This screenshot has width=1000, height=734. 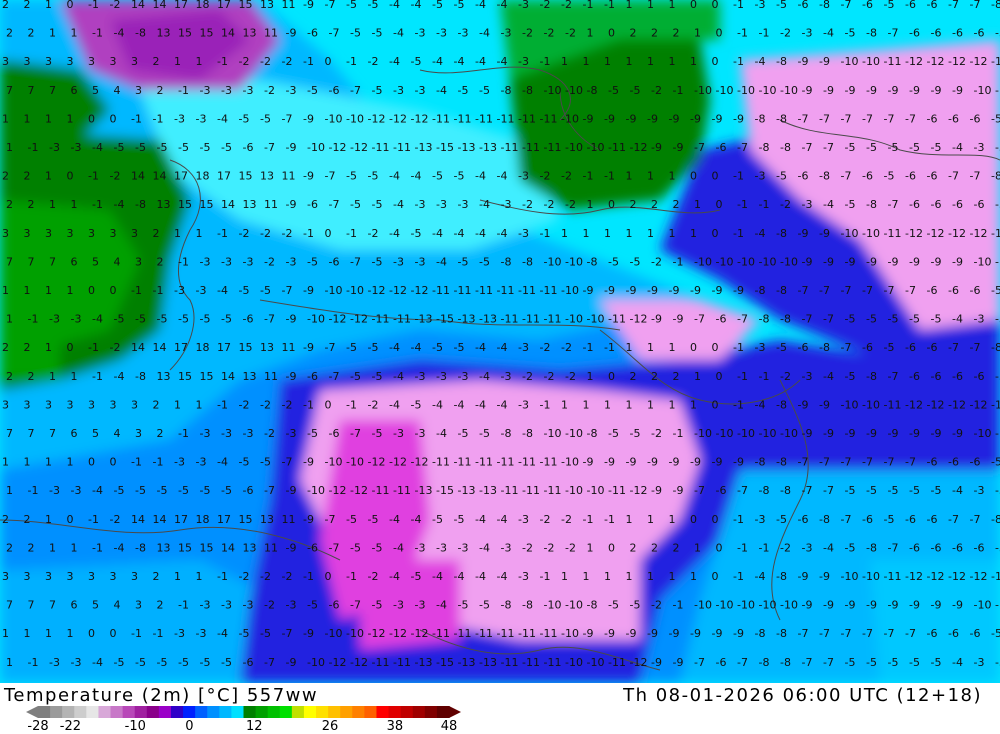 What do you see at coordinates (52, 605) in the screenshot?
I see `grid-value: 7` at bounding box center [52, 605].